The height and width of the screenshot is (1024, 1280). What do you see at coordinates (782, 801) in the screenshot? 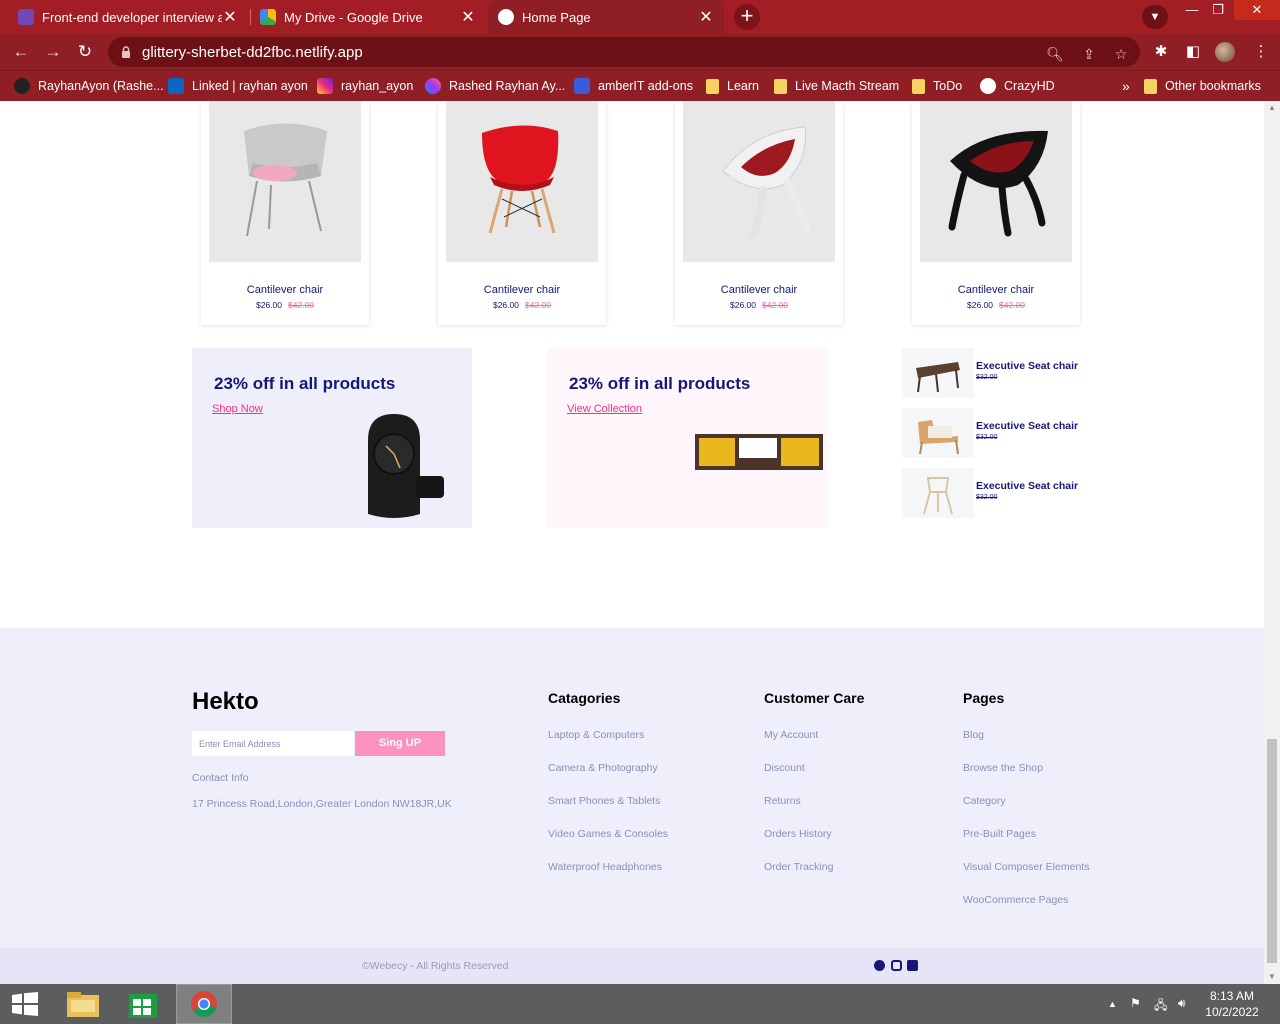
I see `footer-link: Returns` at bounding box center [782, 801].